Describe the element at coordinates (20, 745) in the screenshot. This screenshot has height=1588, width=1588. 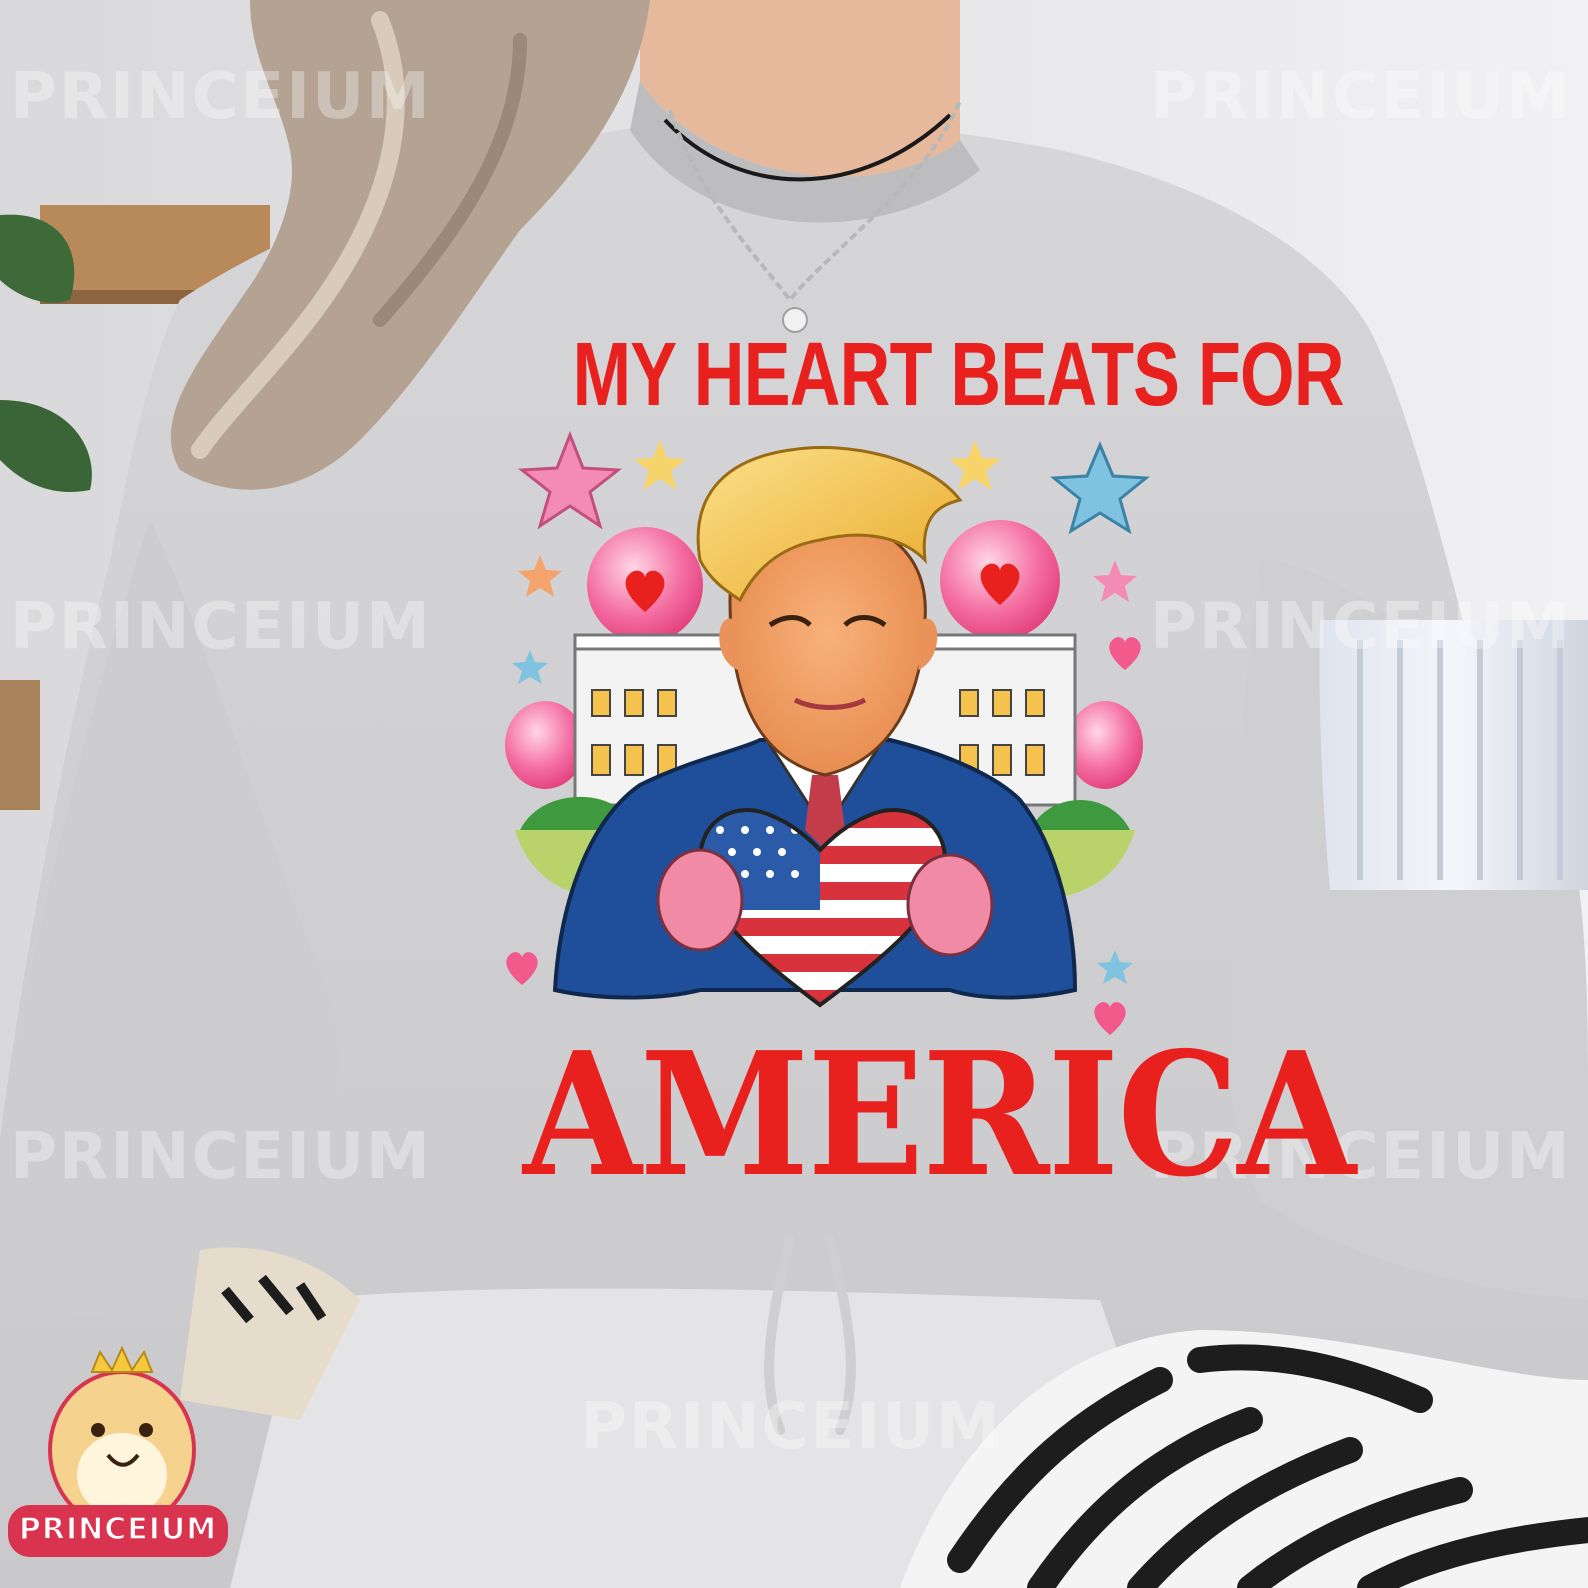
I see `wood-frame` at that location.